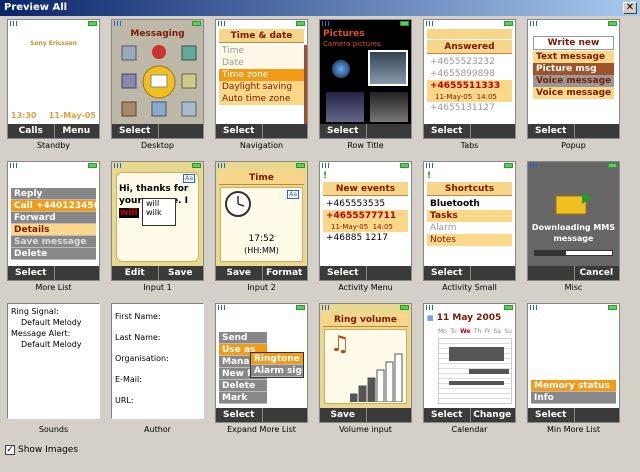  Describe the element at coordinates (277, 371) in the screenshot. I see `submenu-item: Alarm signal` at that location.